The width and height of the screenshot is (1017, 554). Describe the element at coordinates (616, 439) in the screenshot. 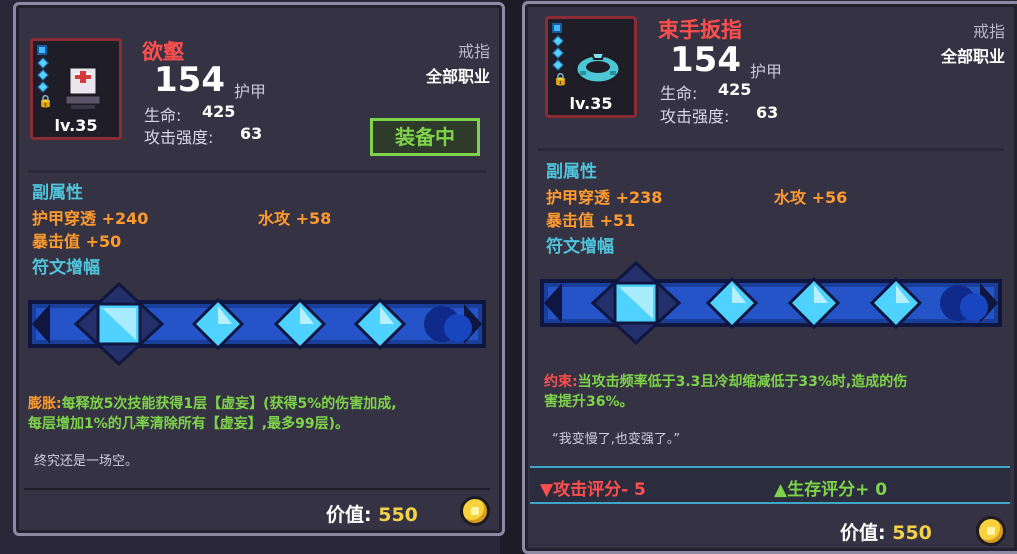

I see `flavor-text: “我变慢了,也变强了。”` at that location.